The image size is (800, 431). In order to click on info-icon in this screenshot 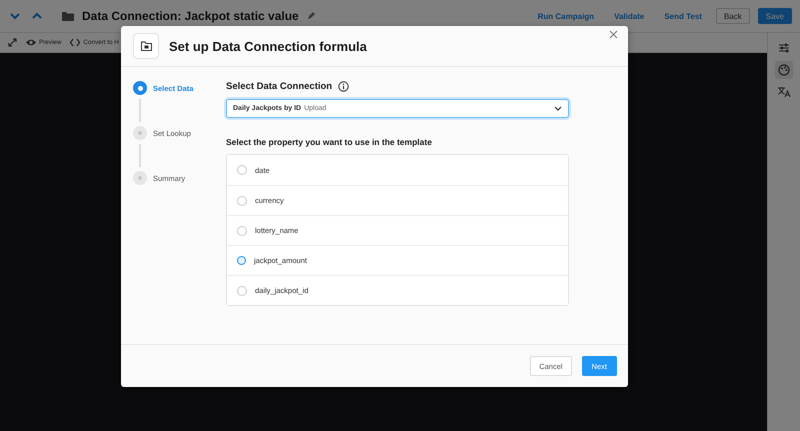, I will do `click(344, 86)`.